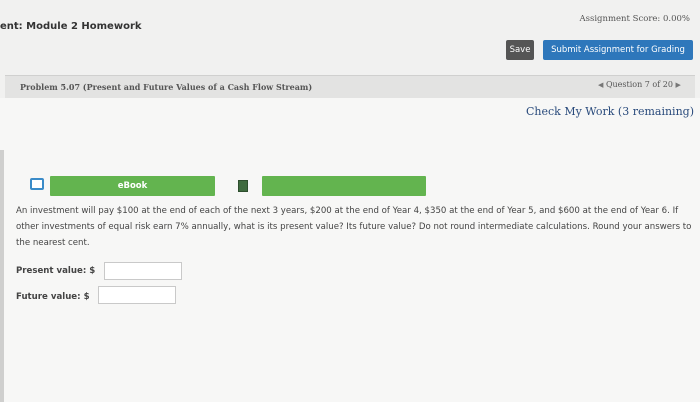 The width and height of the screenshot is (700, 402). Describe the element at coordinates (243, 186) in the screenshot. I see `calculator-icon` at that location.